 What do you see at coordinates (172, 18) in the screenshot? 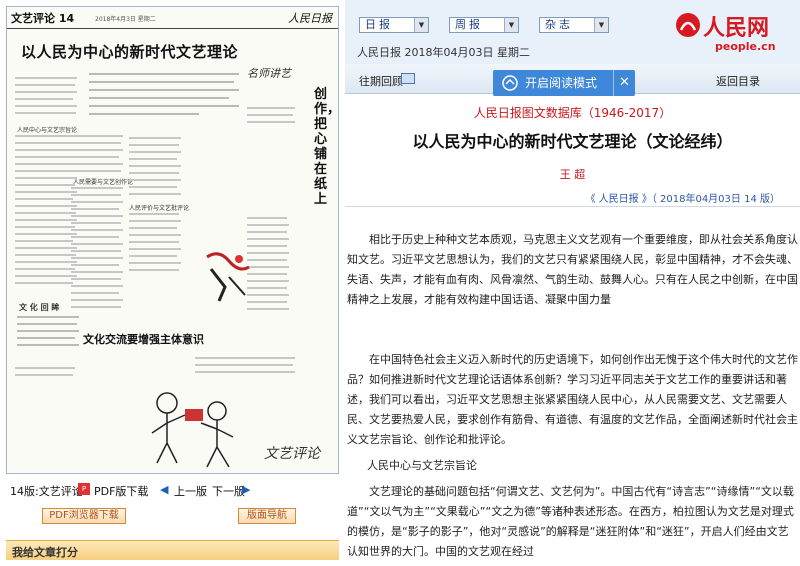
I see `paper-header: 文艺评论 14 2018年4月3日 星期二 人民日报` at bounding box center [172, 18].